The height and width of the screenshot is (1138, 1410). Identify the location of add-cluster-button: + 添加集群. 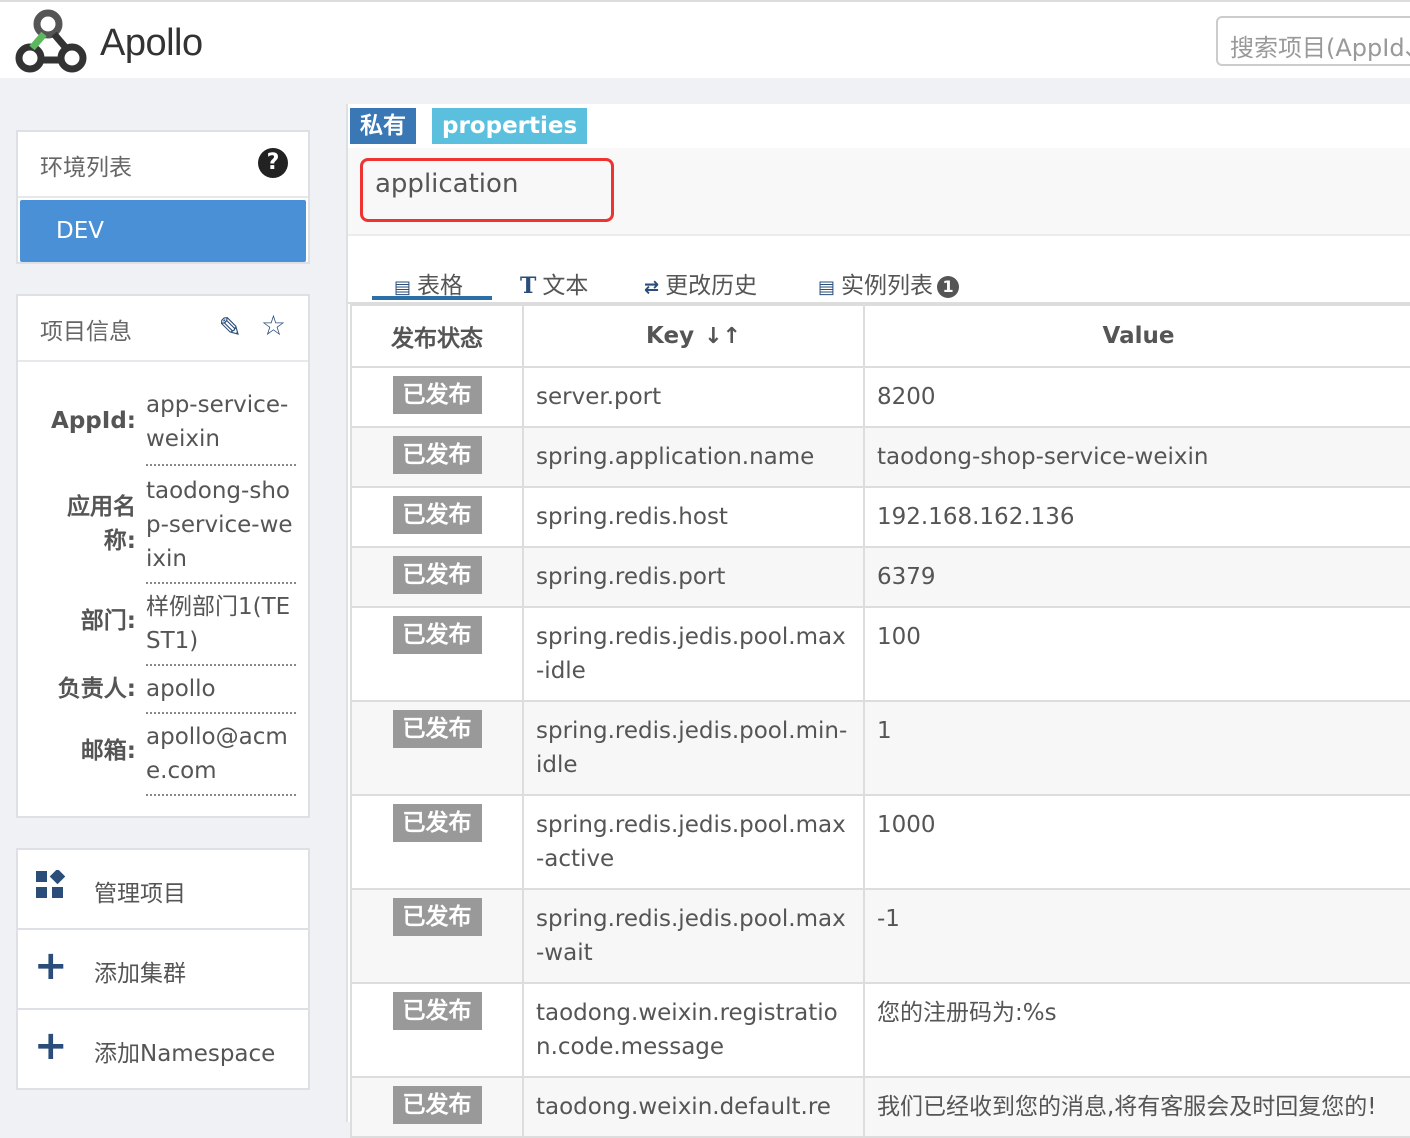
(163, 970).